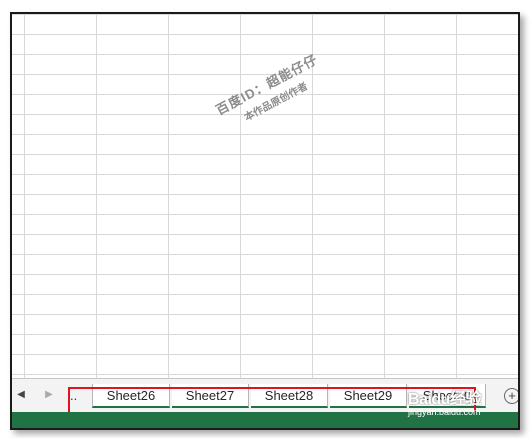  I want to click on add-sheet-icon: +, so click(511, 396).